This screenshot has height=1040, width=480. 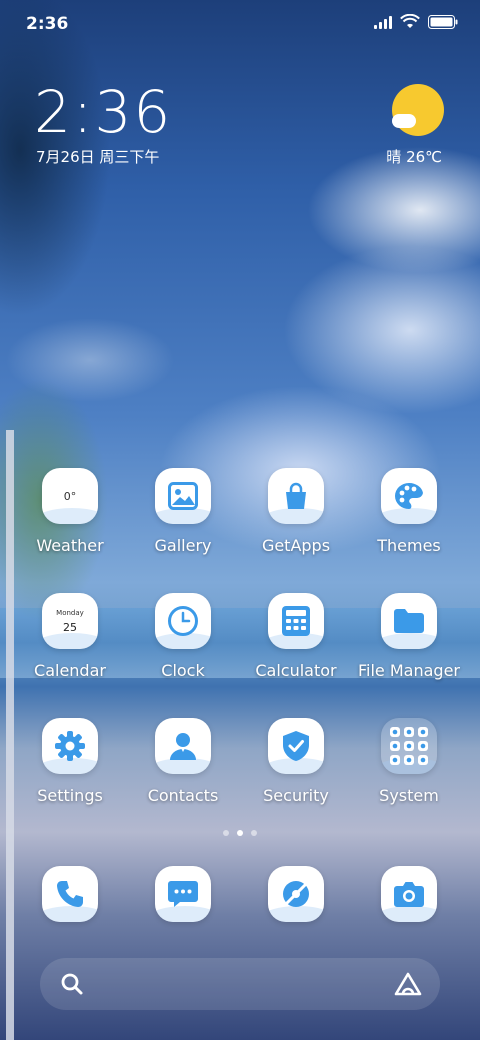 What do you see at coordinates (409, 746) in the screenshot?
I see `folder-grid-icon` at bounding box center [409, 746].